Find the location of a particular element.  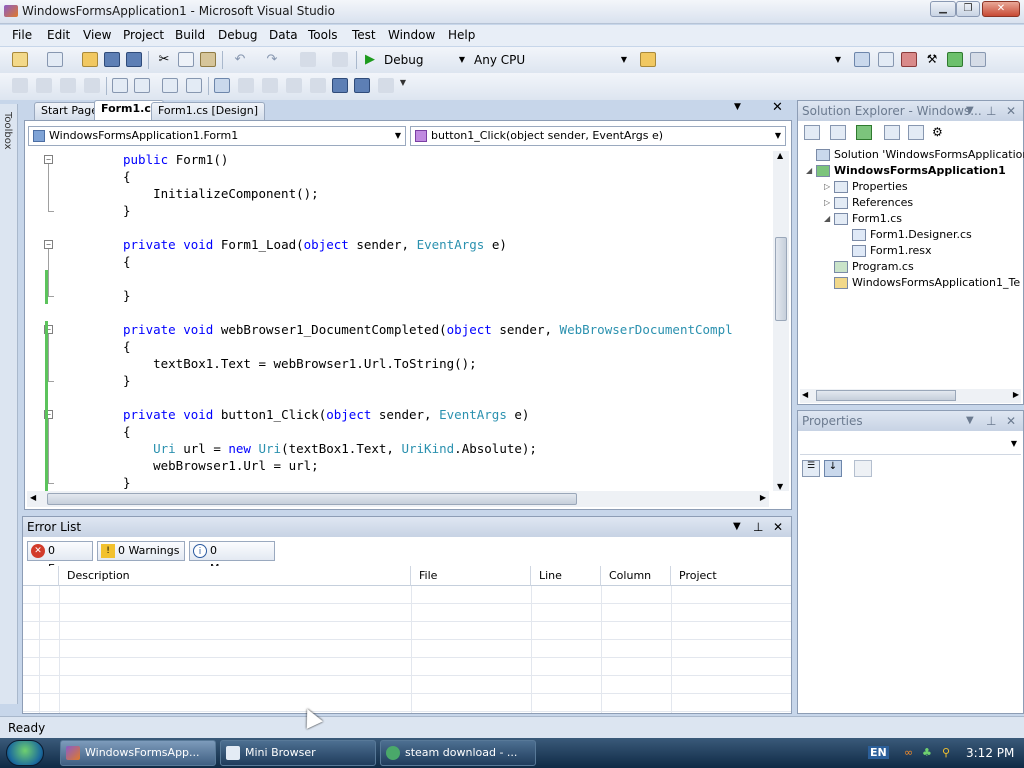

messages-filter-button: i 0 Messages is located at coordinates (232, 558).